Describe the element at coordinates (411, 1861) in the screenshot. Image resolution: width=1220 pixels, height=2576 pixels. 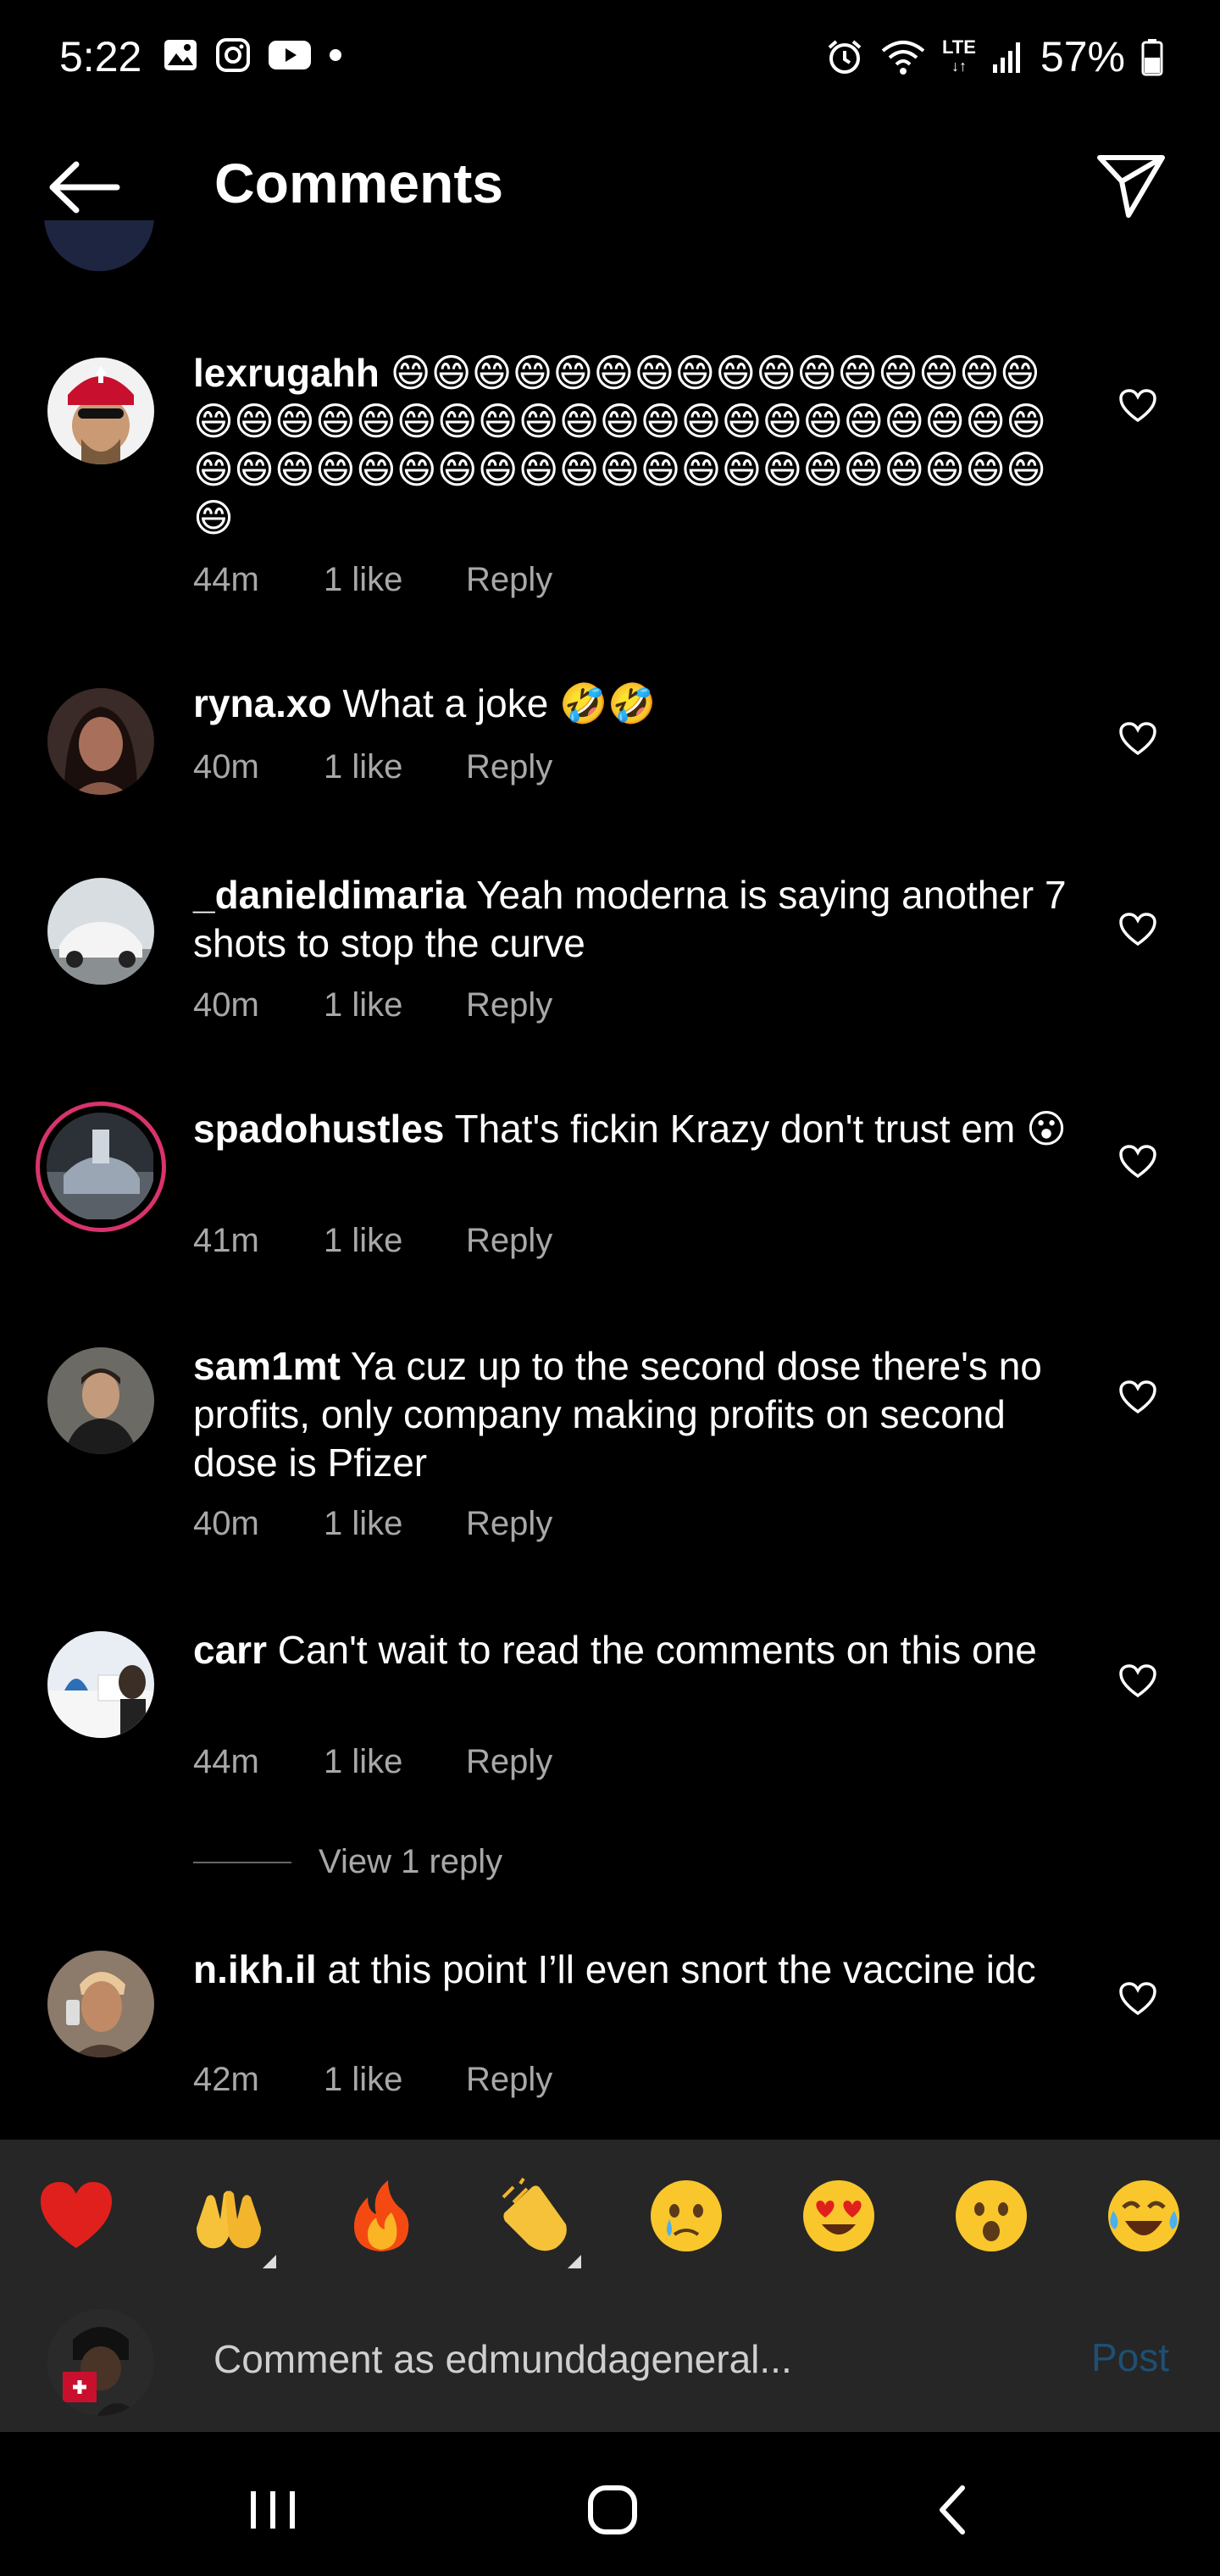
I see `view-replies-label: View 1 reply` at that location.